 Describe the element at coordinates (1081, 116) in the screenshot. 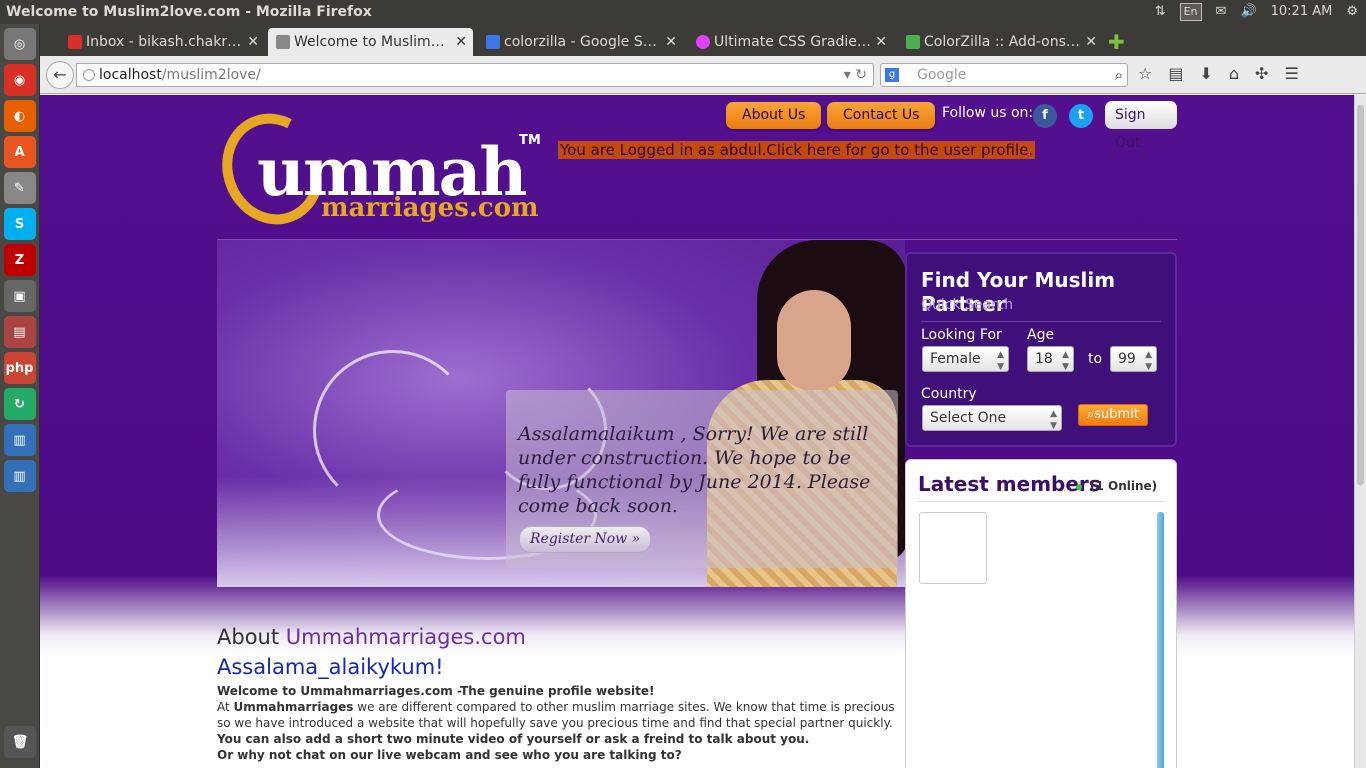

I see `twitter-icon: t` at that location.